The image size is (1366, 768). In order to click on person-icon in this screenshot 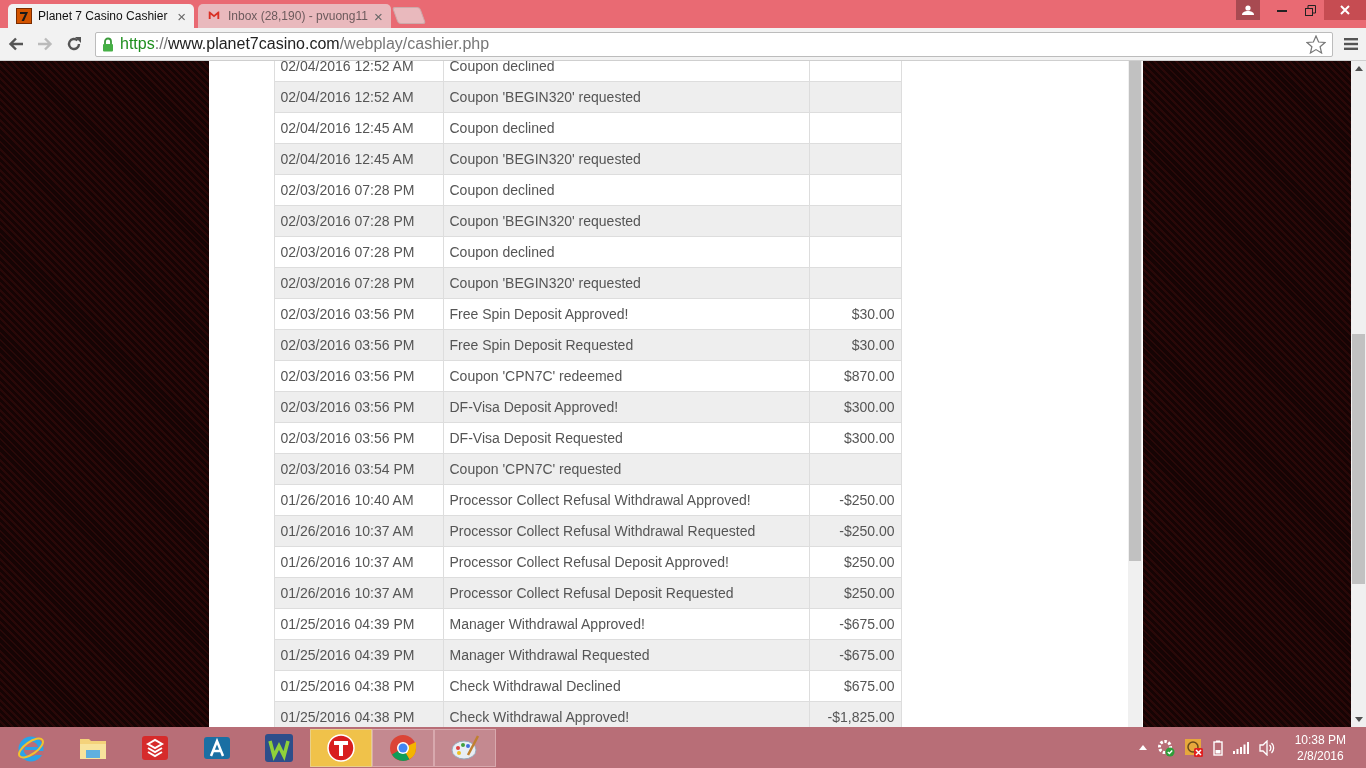, I will do `click(1248, 10)`.